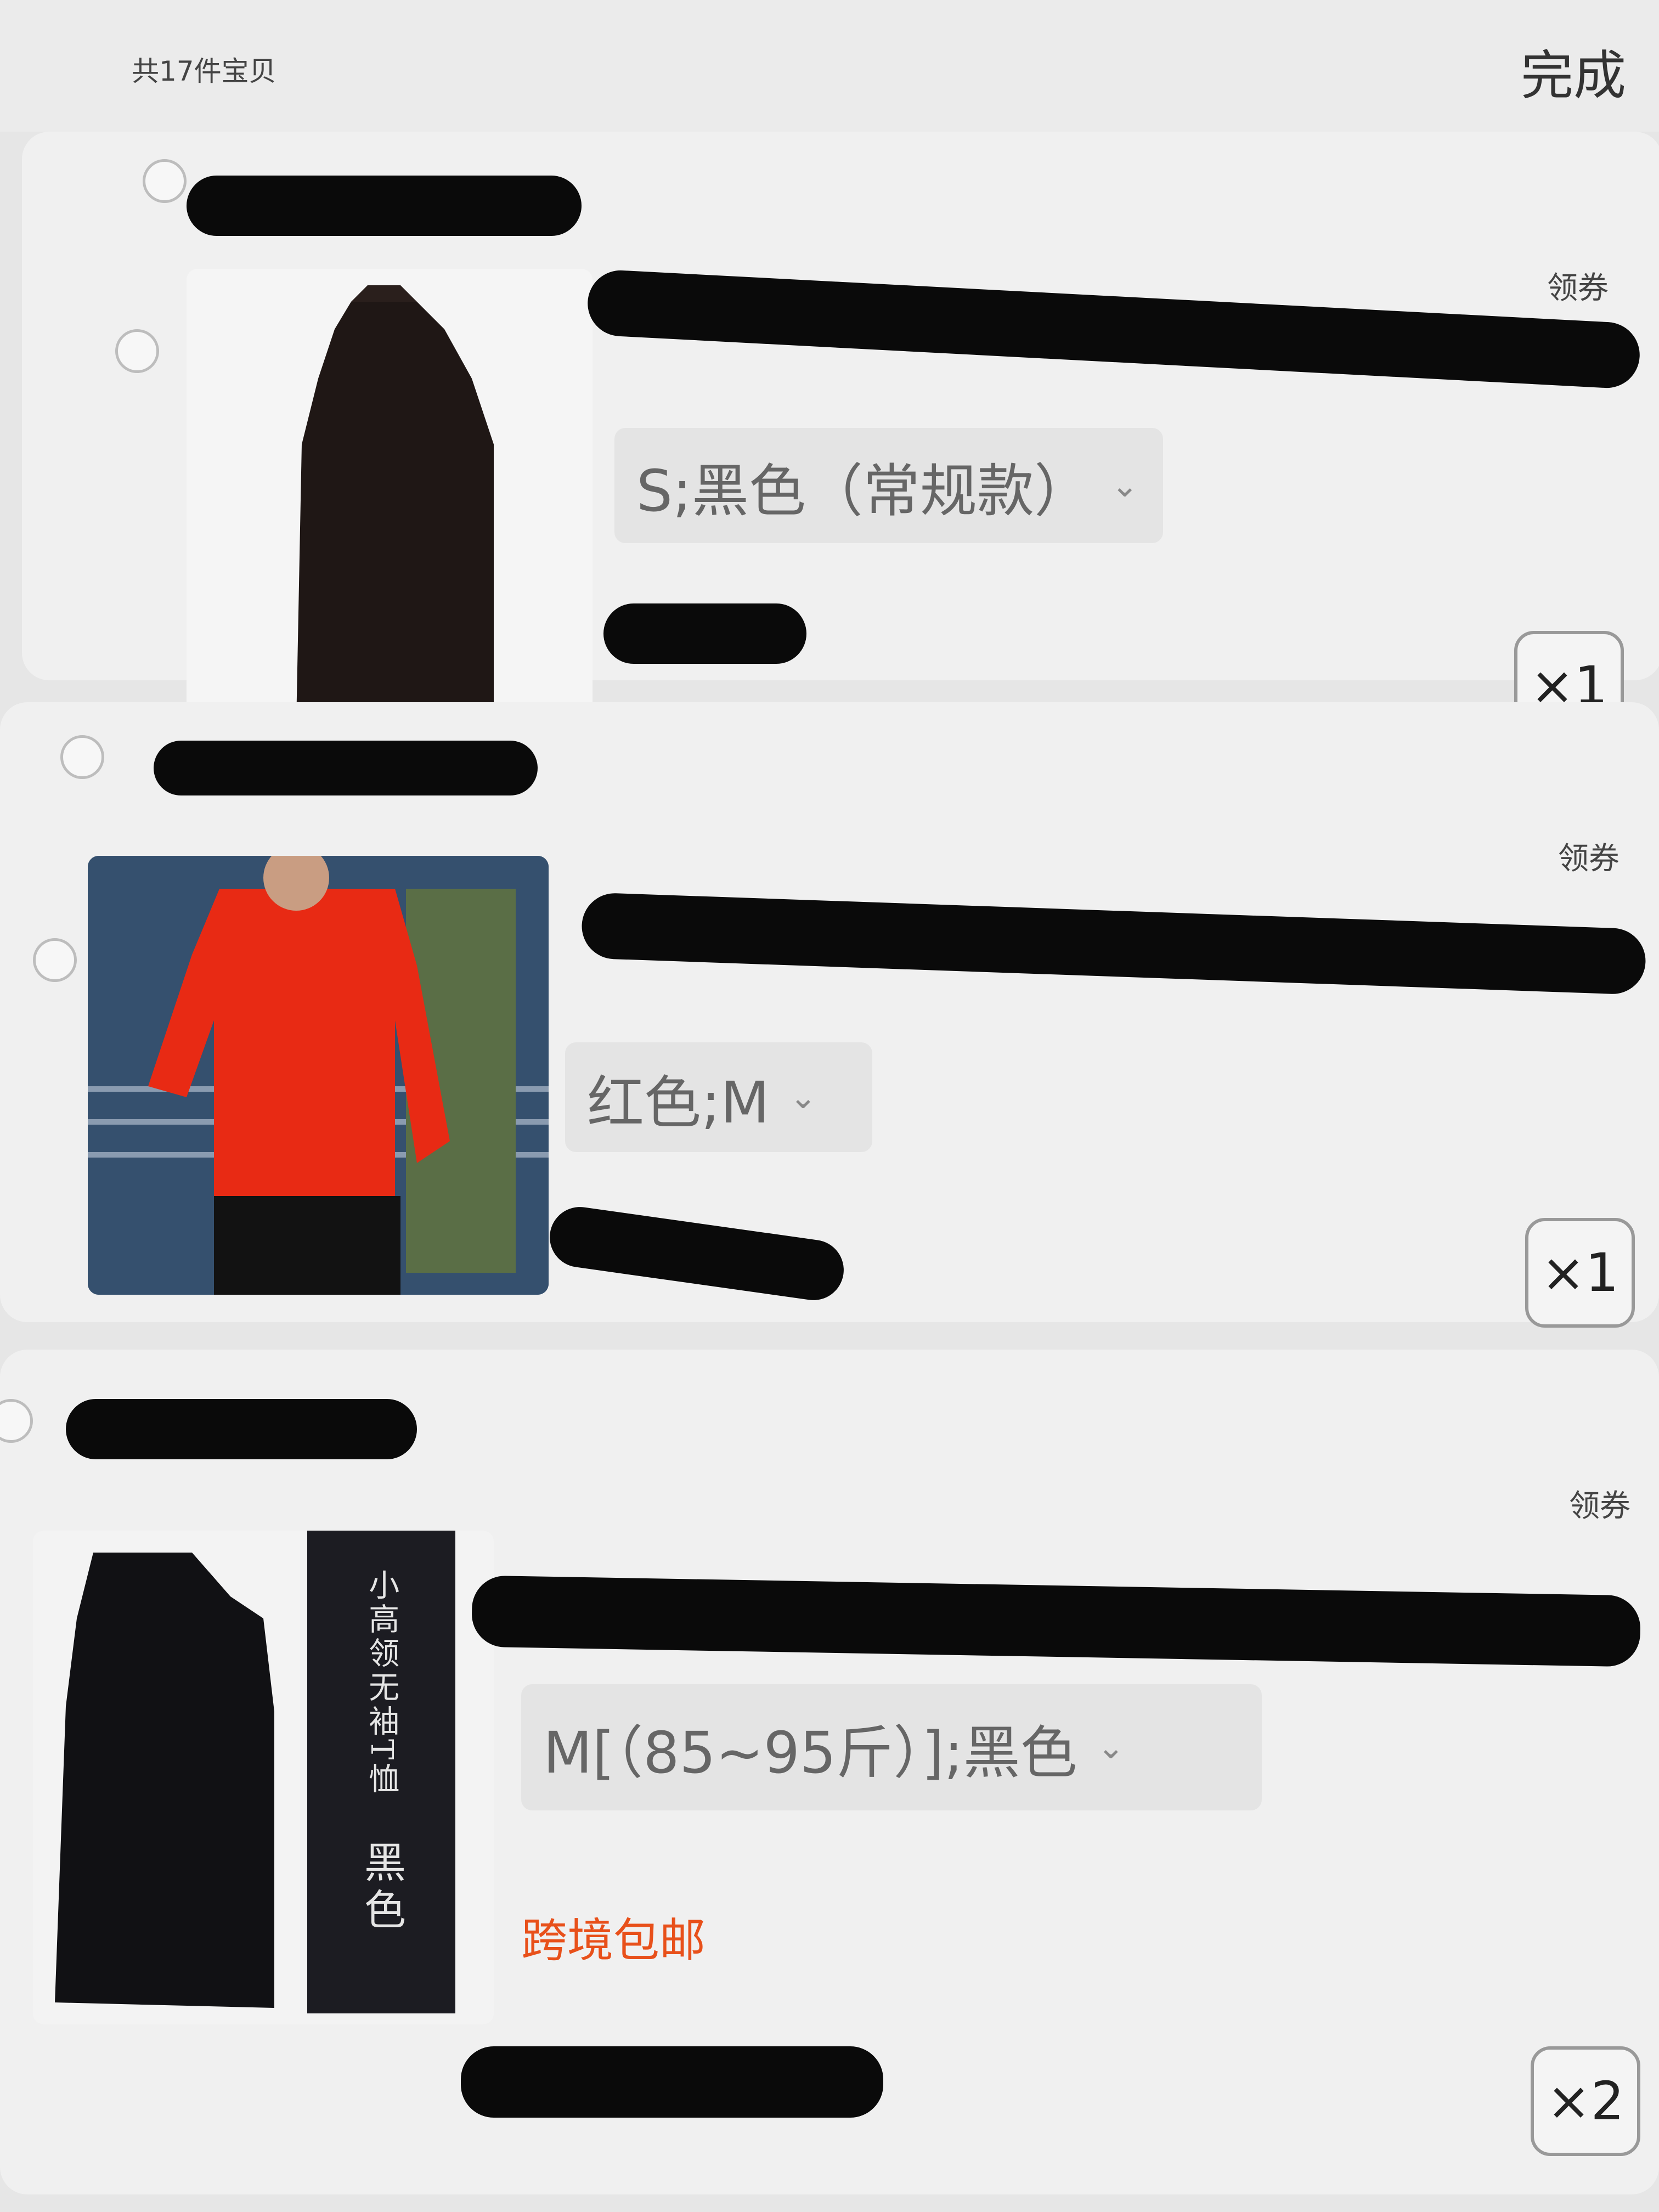 Image resolution: width=1659 pixels, height=2212 pixels. What do you see at coordinates (810, 1753) in the screenshot?
I see `sku-text: M[（85~95斤）];黑色` at bounding box center [810, 1753].